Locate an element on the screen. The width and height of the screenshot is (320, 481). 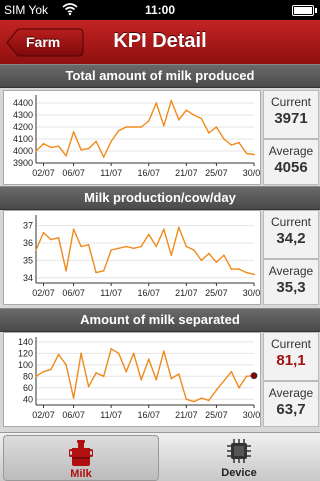
y-tick-label: 4000 is located at coordinates (23, 151).